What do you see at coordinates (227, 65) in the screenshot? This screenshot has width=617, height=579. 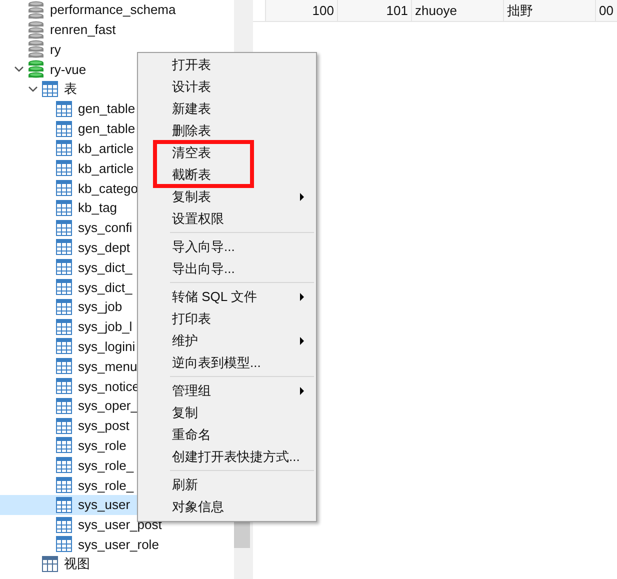 I see `menu-item: 打开表` at bounding box center [227, 65].